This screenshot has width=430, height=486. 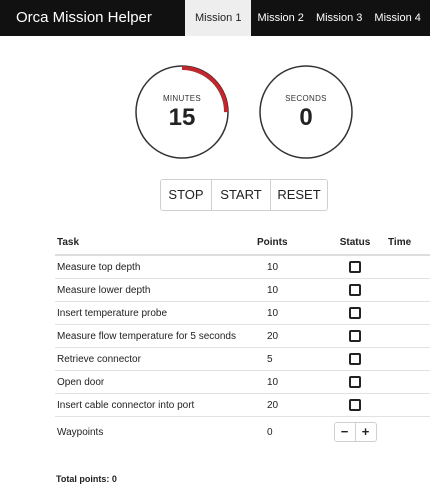 I want to click on minus-button: −, so click(x=345, y=432).